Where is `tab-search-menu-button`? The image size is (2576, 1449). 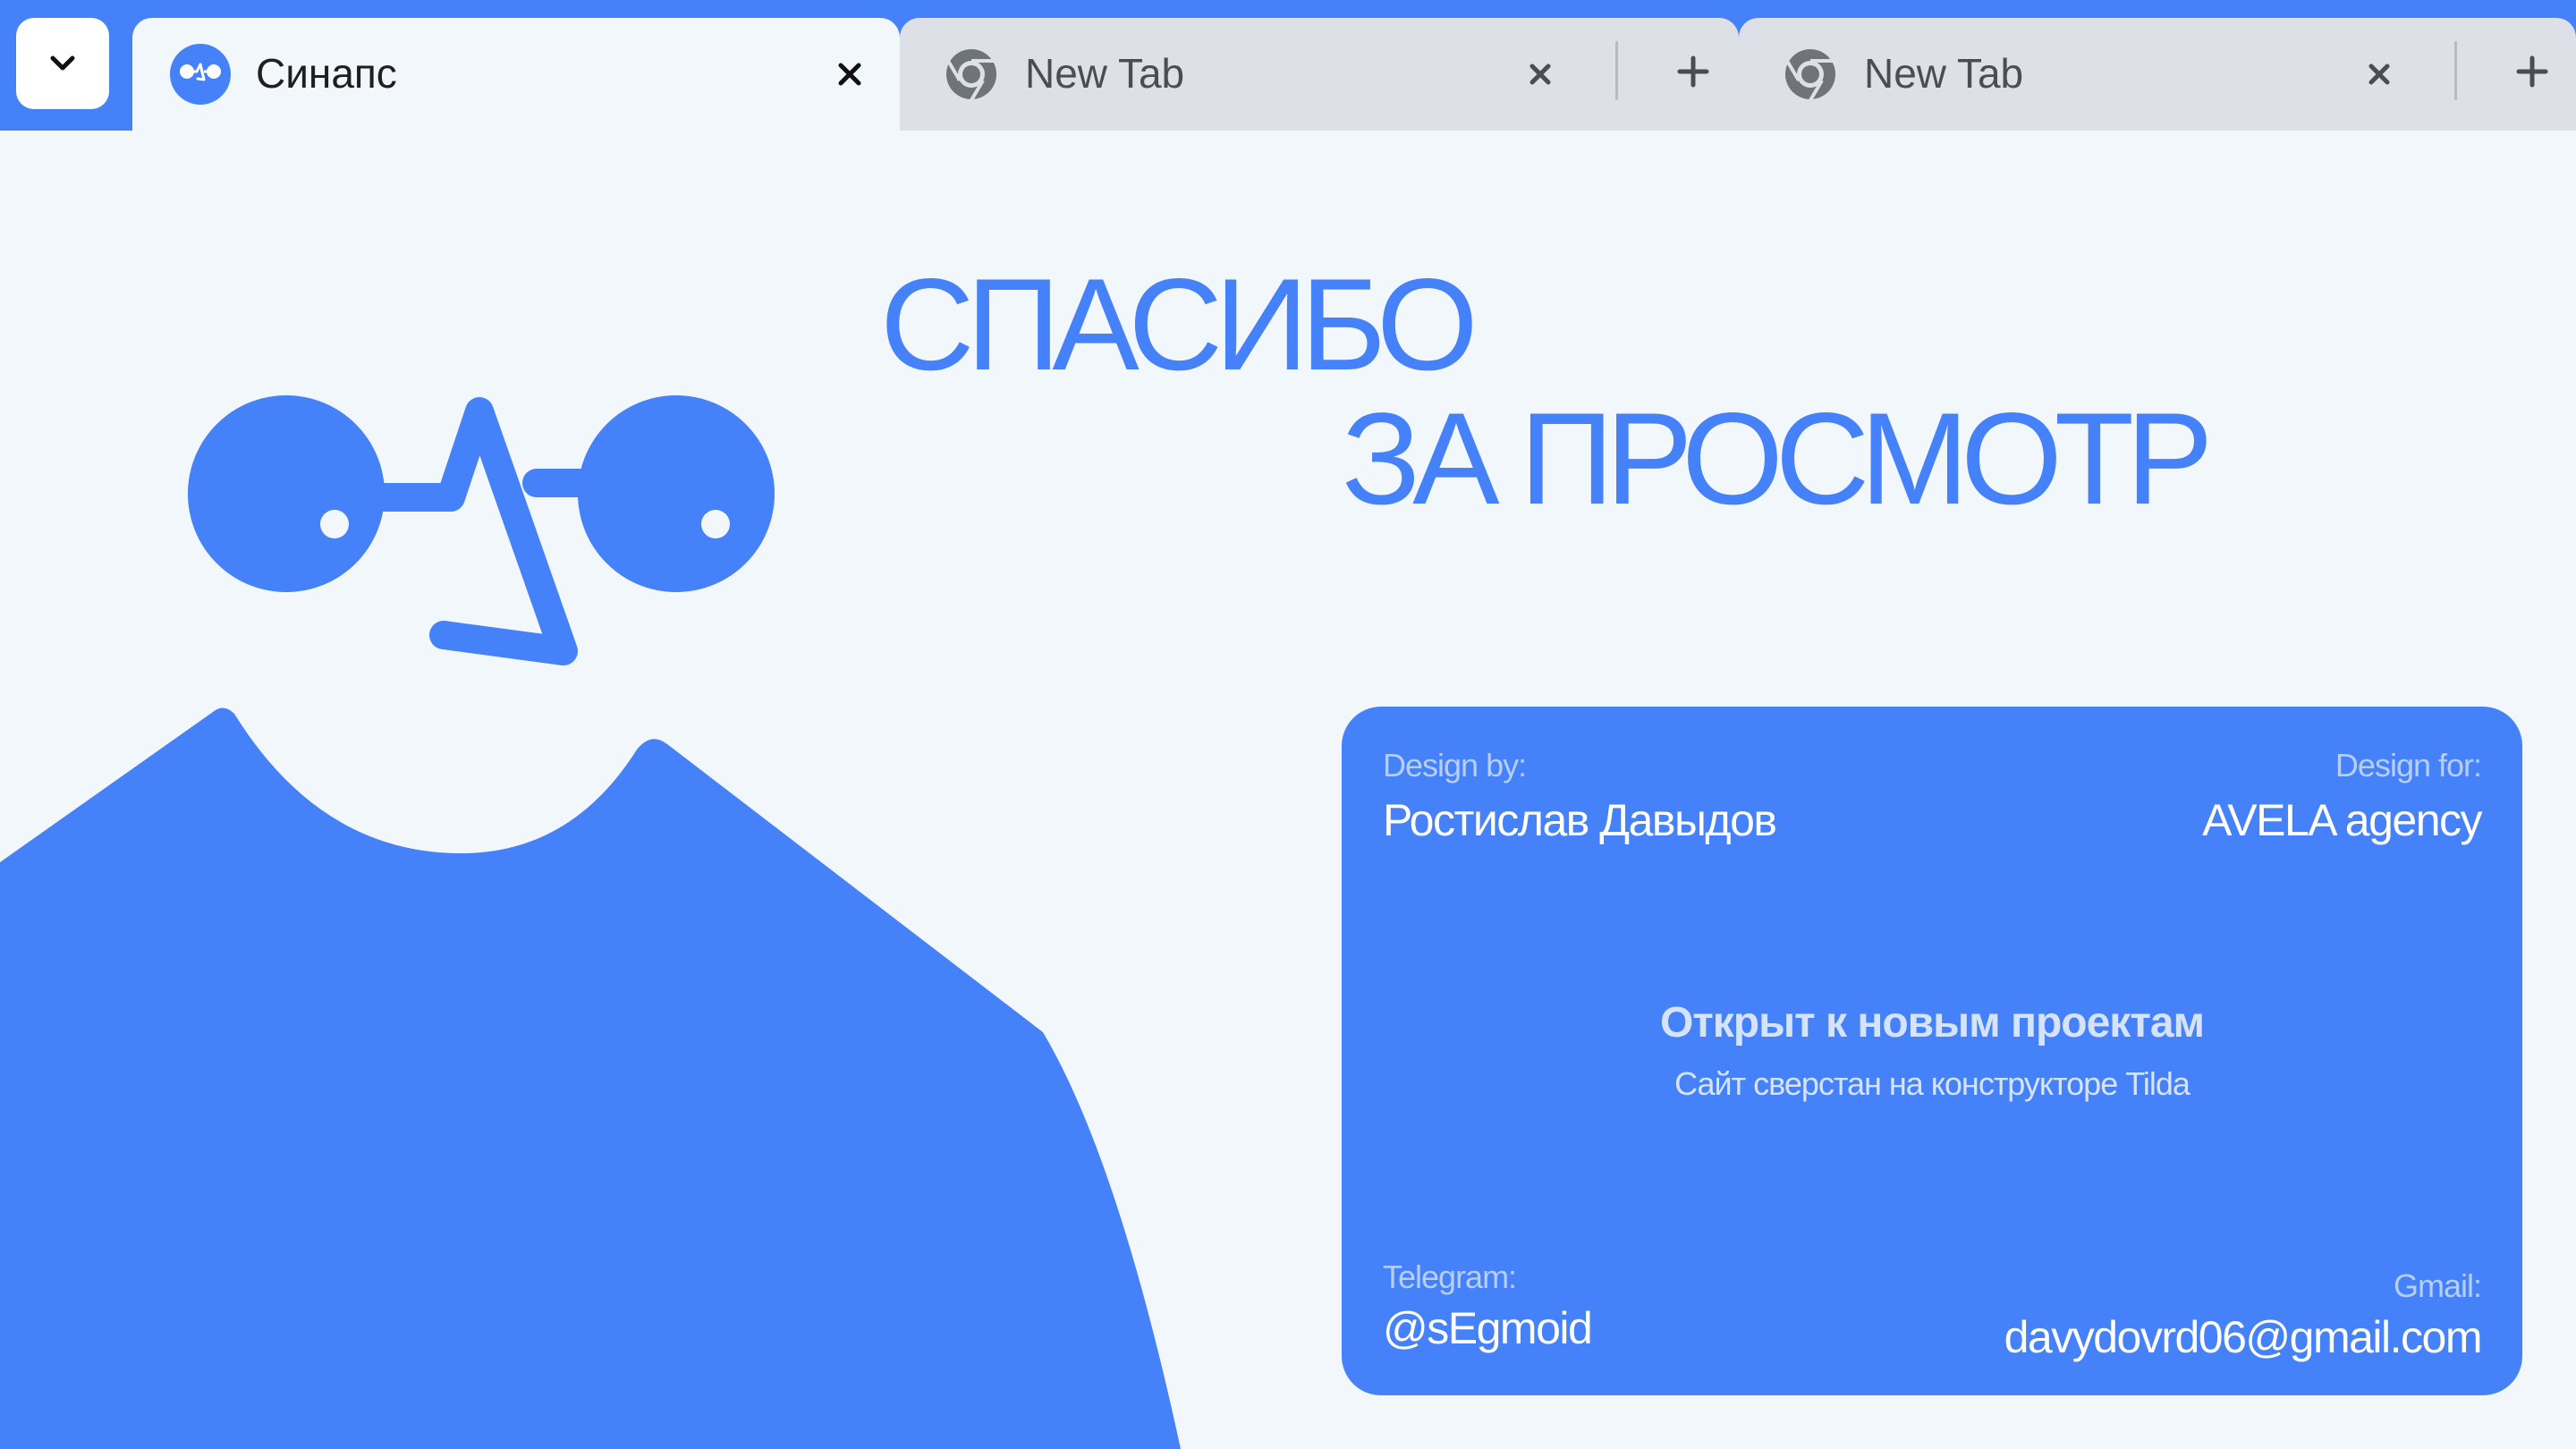 tab-search-menu-button is located at coordinates (62, 63).